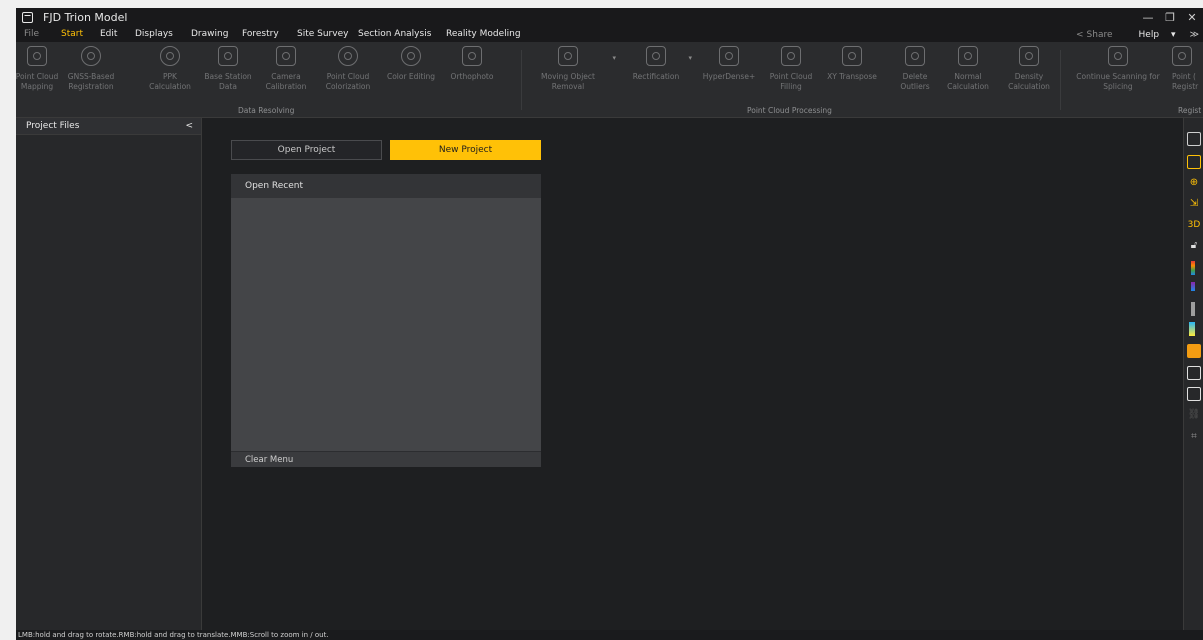 The height and width of the screenshot is (640, 1203). I want to click on target-icon, so click(656, 56).